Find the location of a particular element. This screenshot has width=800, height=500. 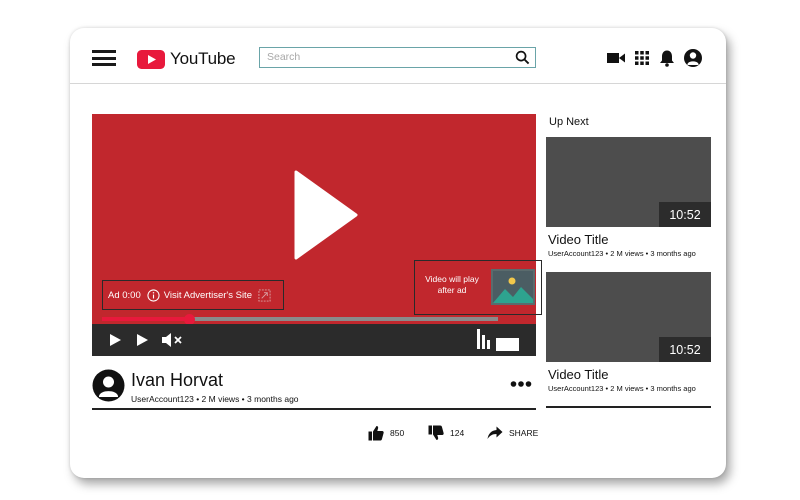

info-icon is located at coordinates (153, 295).